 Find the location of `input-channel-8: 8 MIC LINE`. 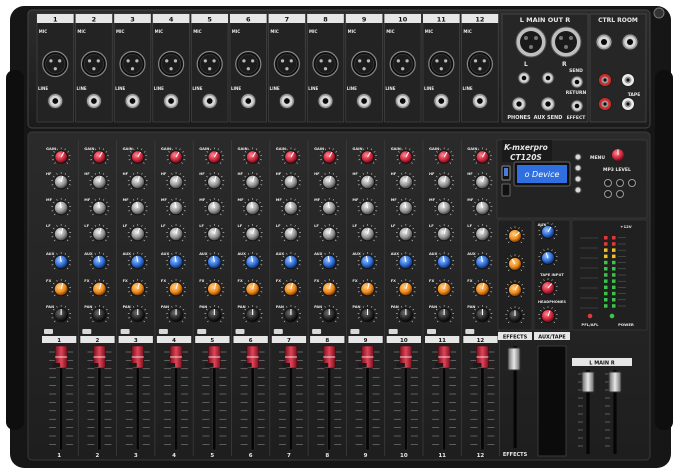

input-channel-8: 8 MIC LINE is located at coordinates (325, 68).